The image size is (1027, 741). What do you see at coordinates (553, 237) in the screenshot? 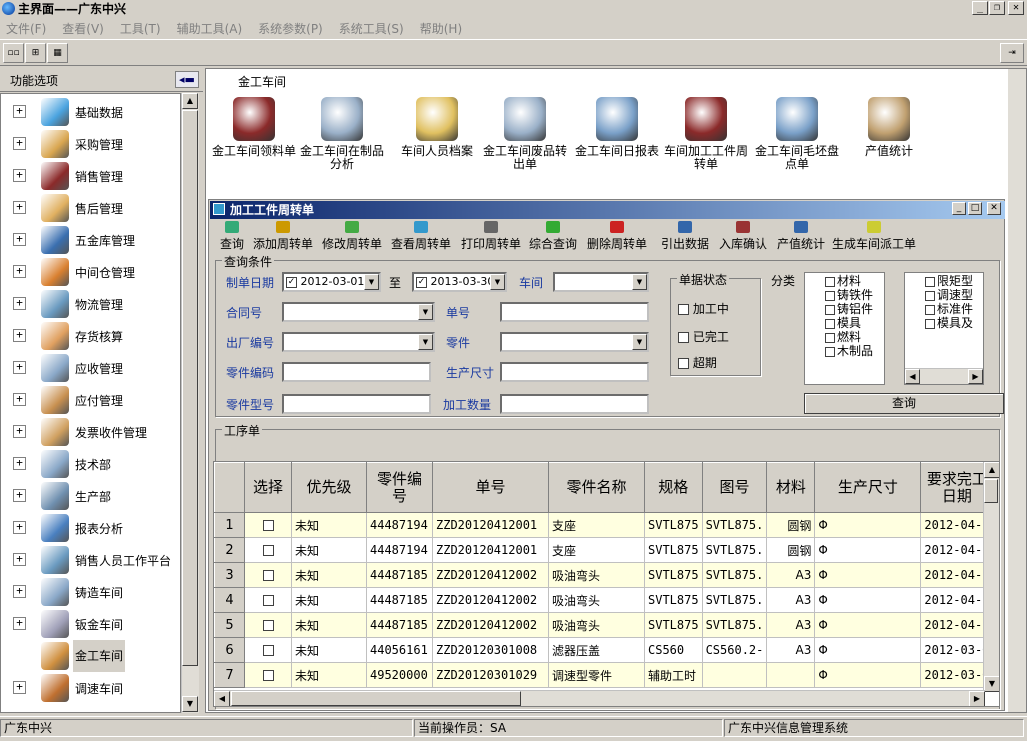
I see `toolbar-button: 综合查询` at bounding box center [553, 237].